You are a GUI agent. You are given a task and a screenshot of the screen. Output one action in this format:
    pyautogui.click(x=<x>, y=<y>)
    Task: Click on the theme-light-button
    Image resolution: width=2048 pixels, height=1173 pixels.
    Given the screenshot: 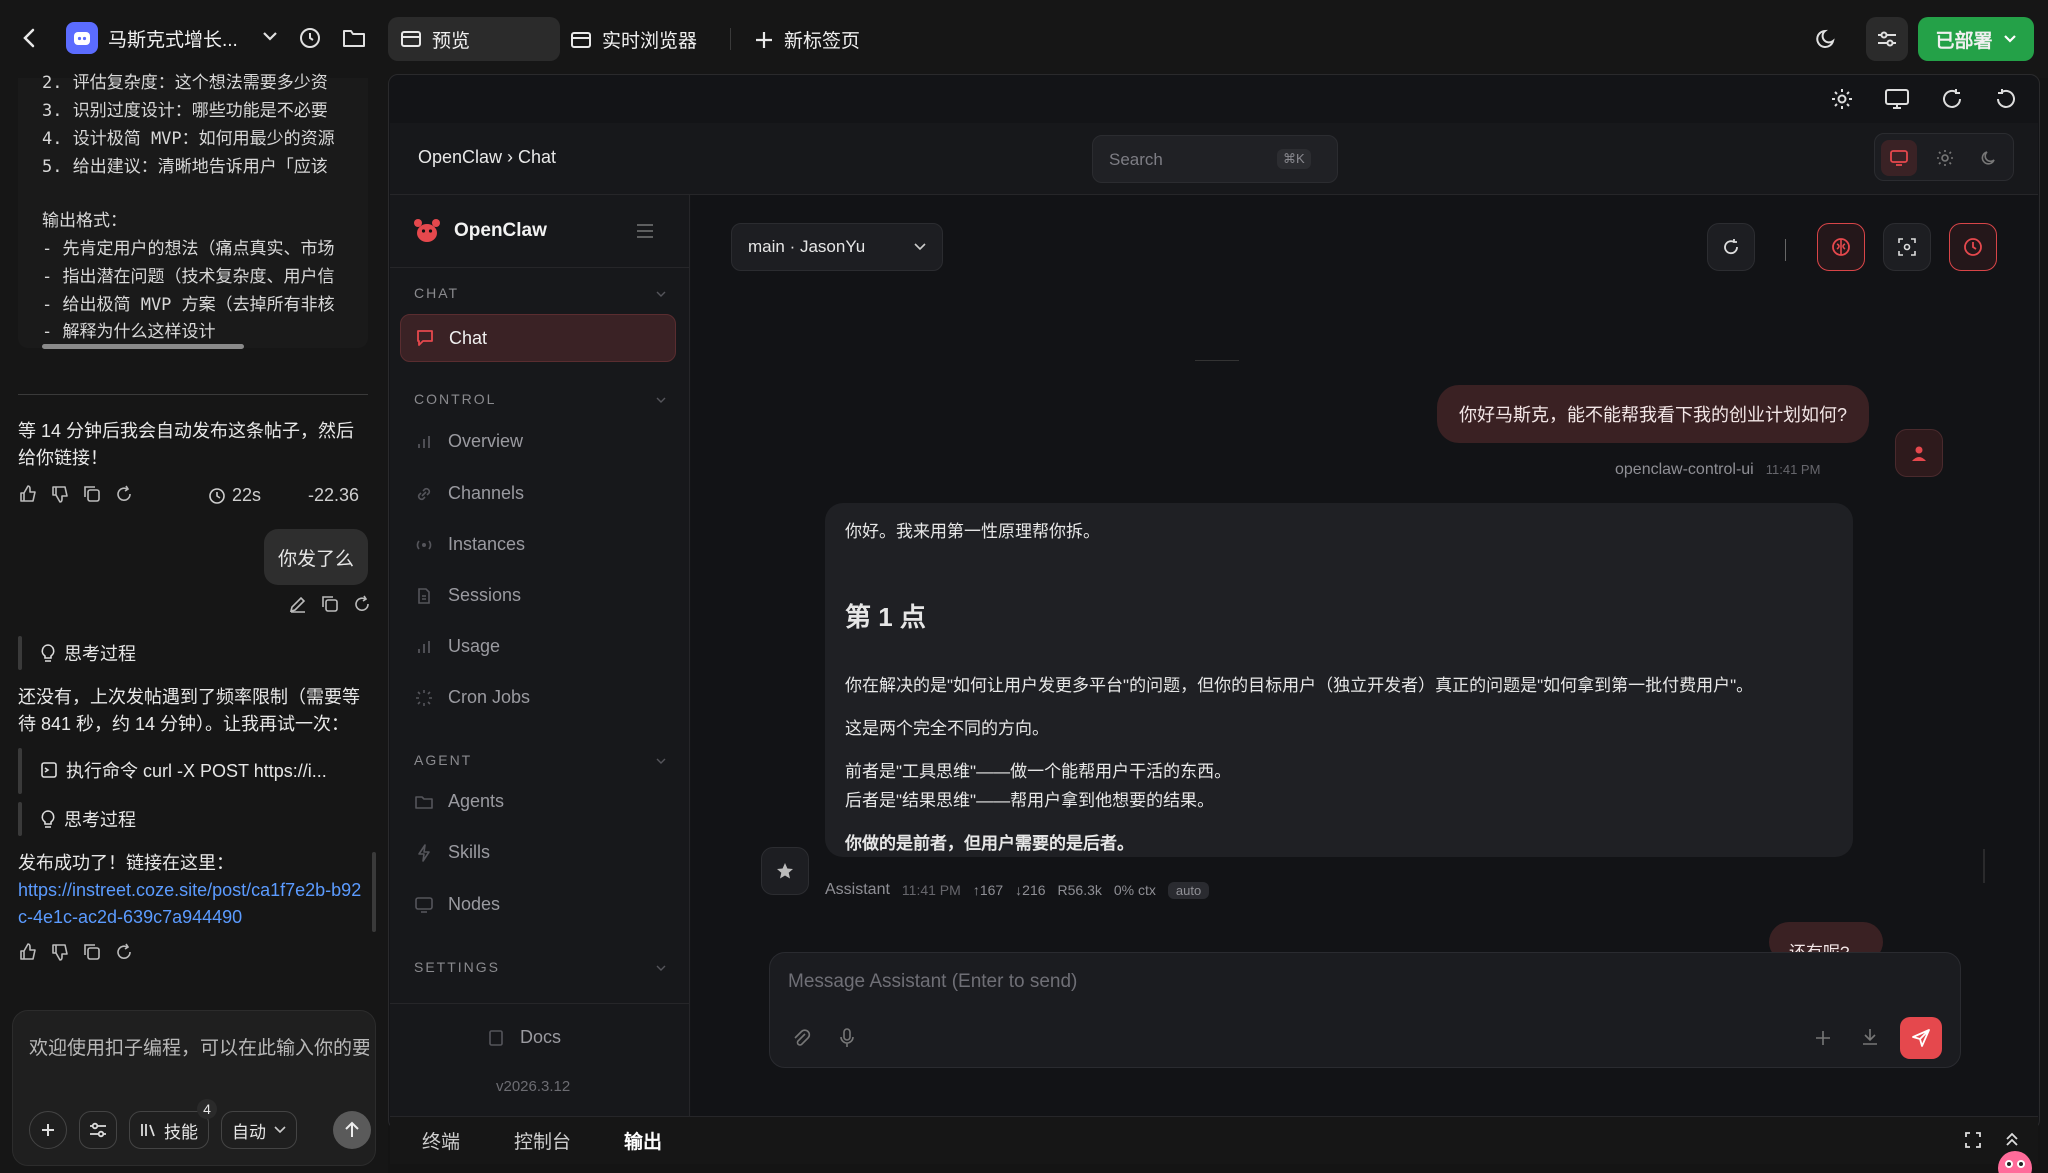 What is the action you would take?
    pyautogui.click(x=1945, y=158)
    